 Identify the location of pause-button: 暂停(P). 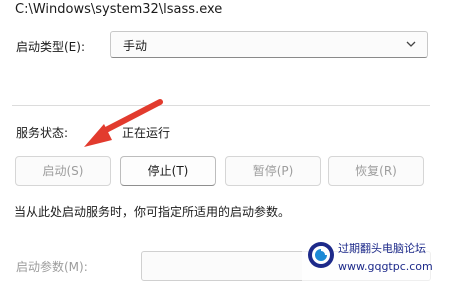
(273, 171).